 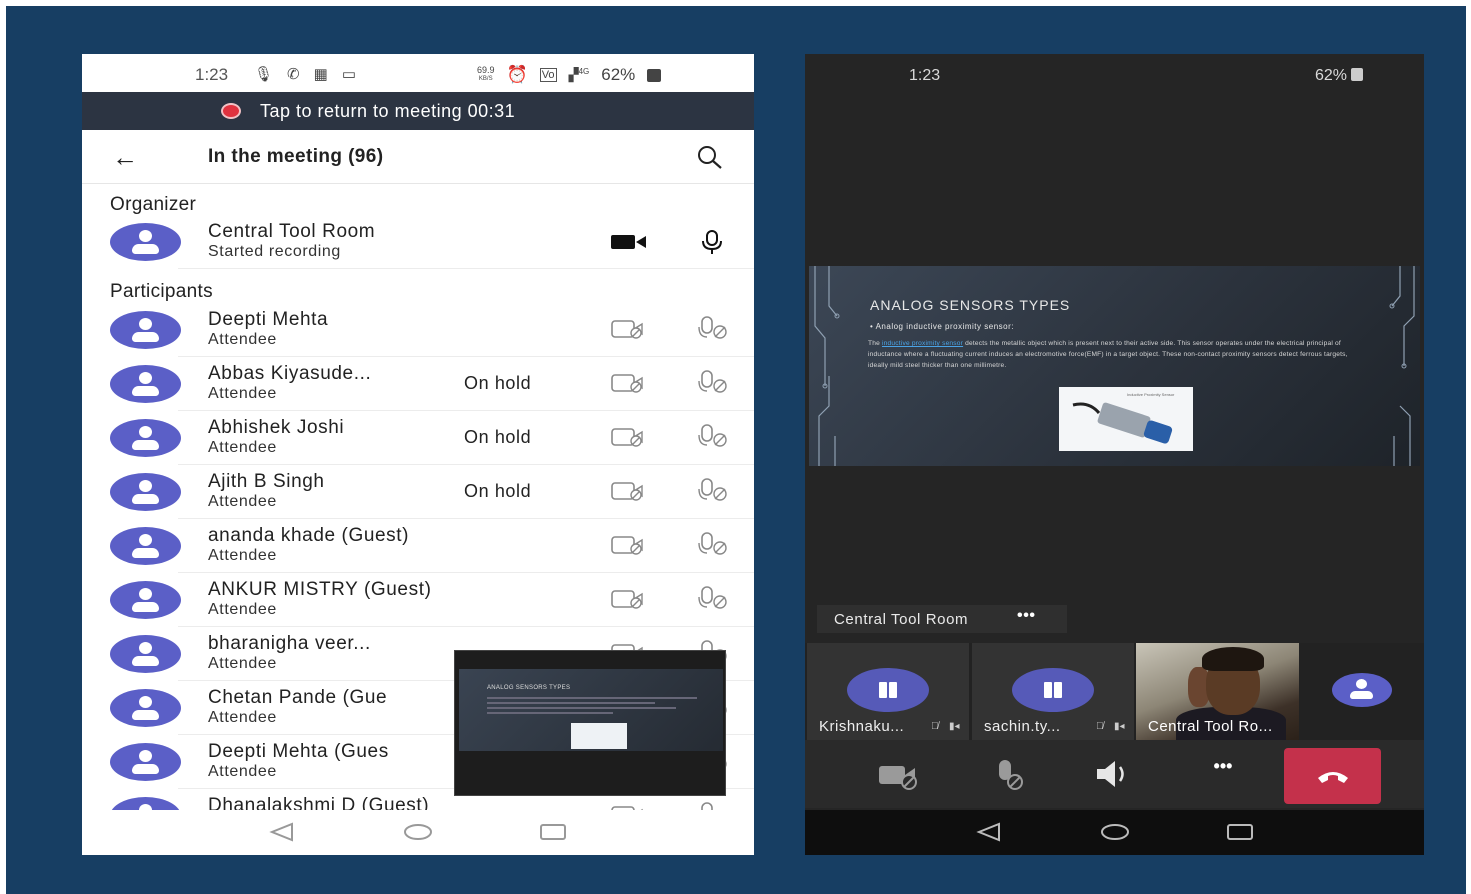 What do you see at coordinates (298, 697) in the screenshot?
I see `participant-name: Chetan Pande (Gue` at bounding box center [298, 697].